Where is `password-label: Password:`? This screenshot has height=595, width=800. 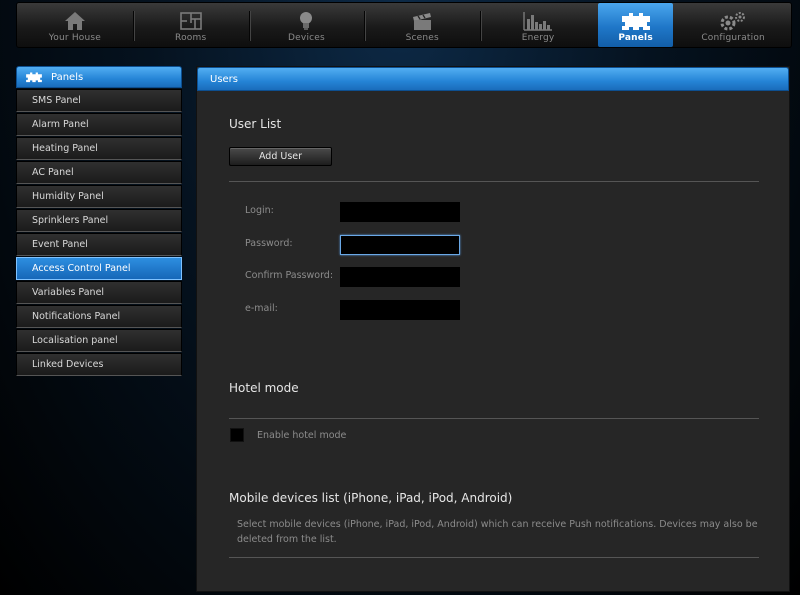 password-label: Password: is located at coordinates (269, 243).